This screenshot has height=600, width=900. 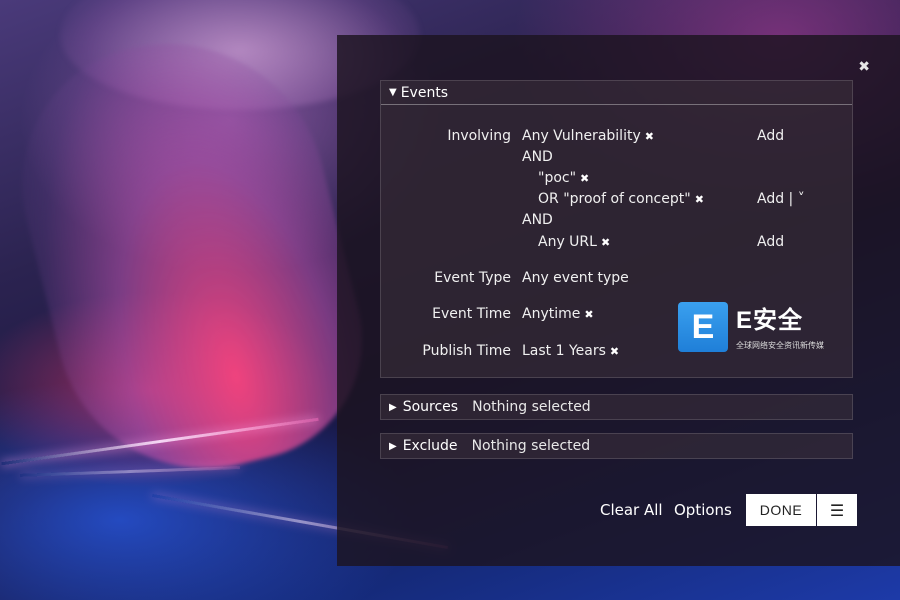 I want to click on add-keyword-button: Add | ˅, so click(x=781, y=199).